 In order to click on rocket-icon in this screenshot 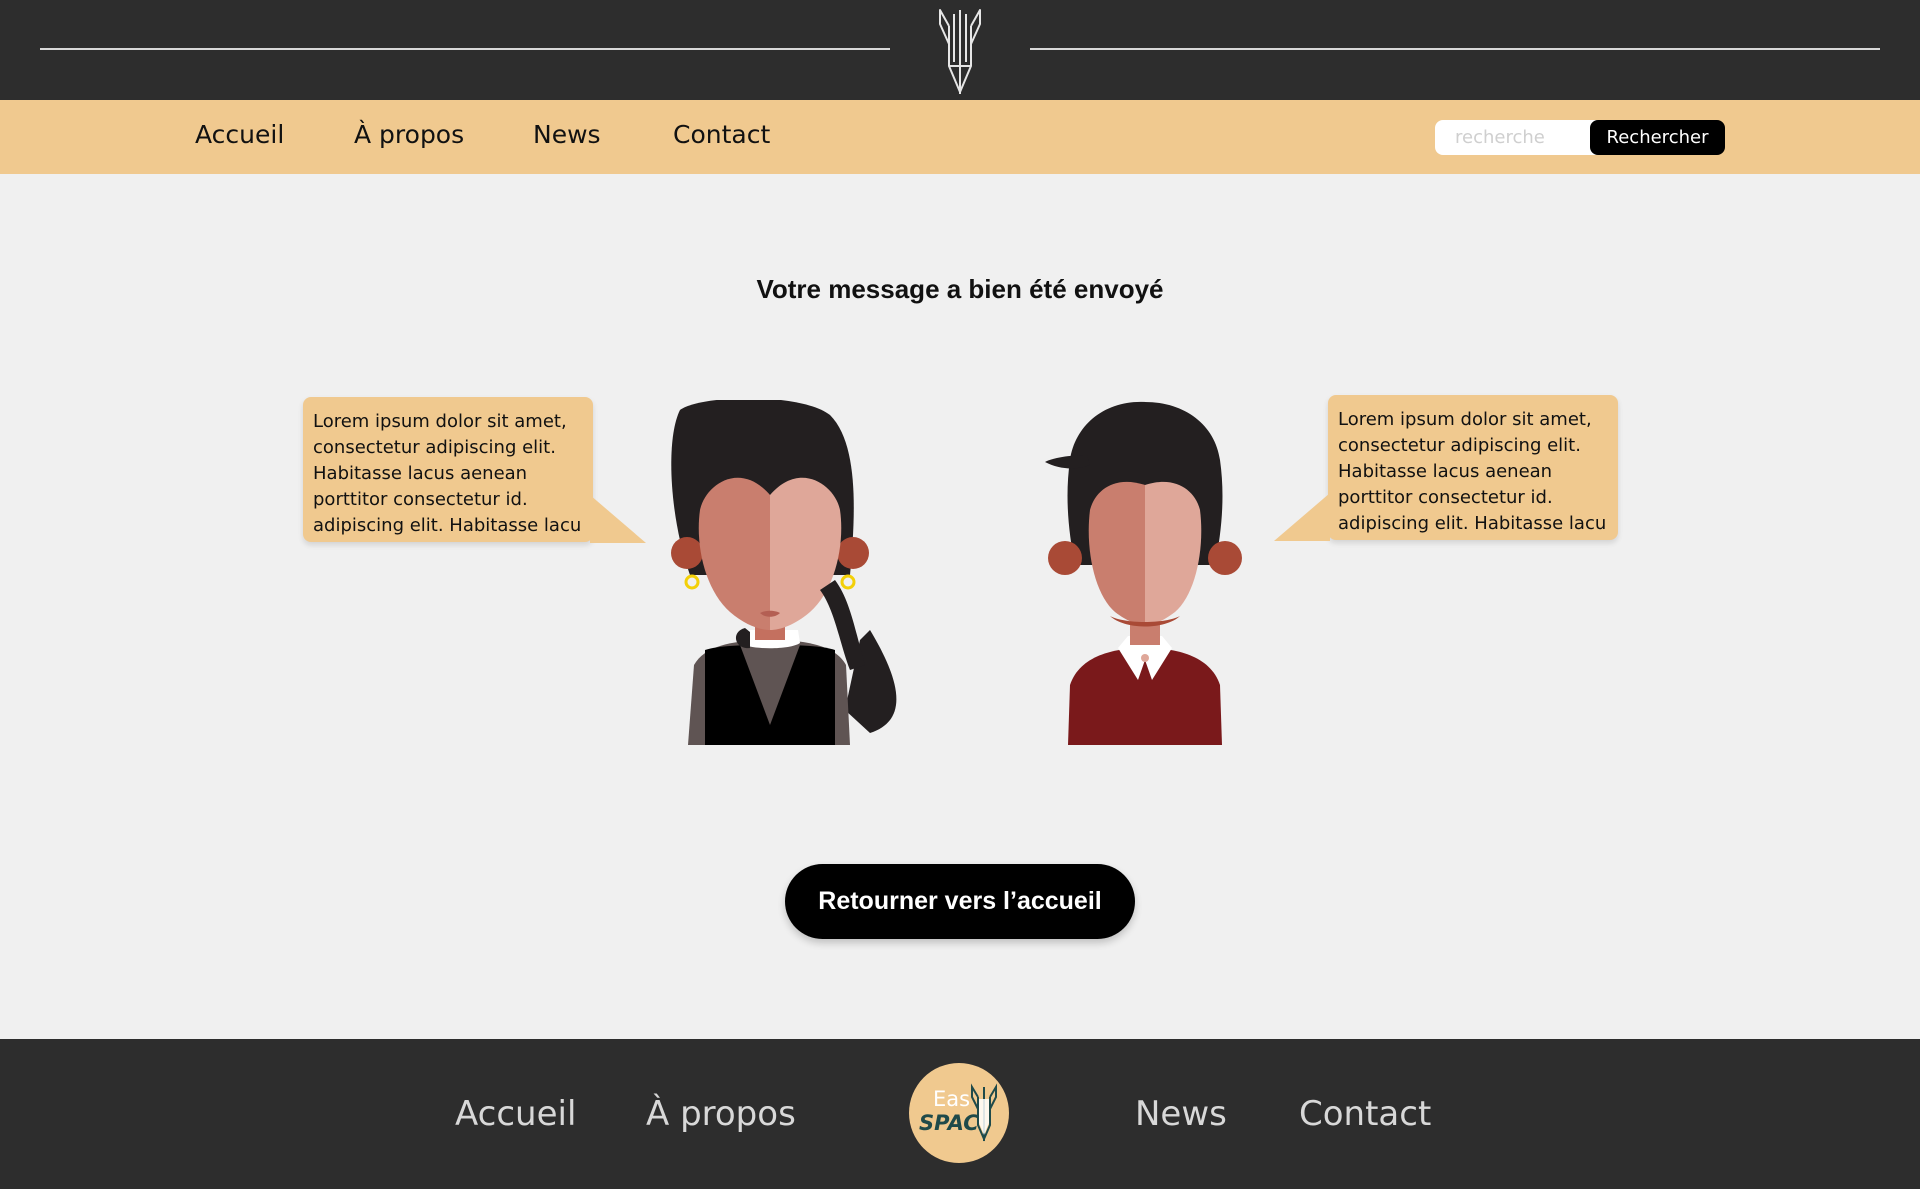, I will do `click(960, 51)`.